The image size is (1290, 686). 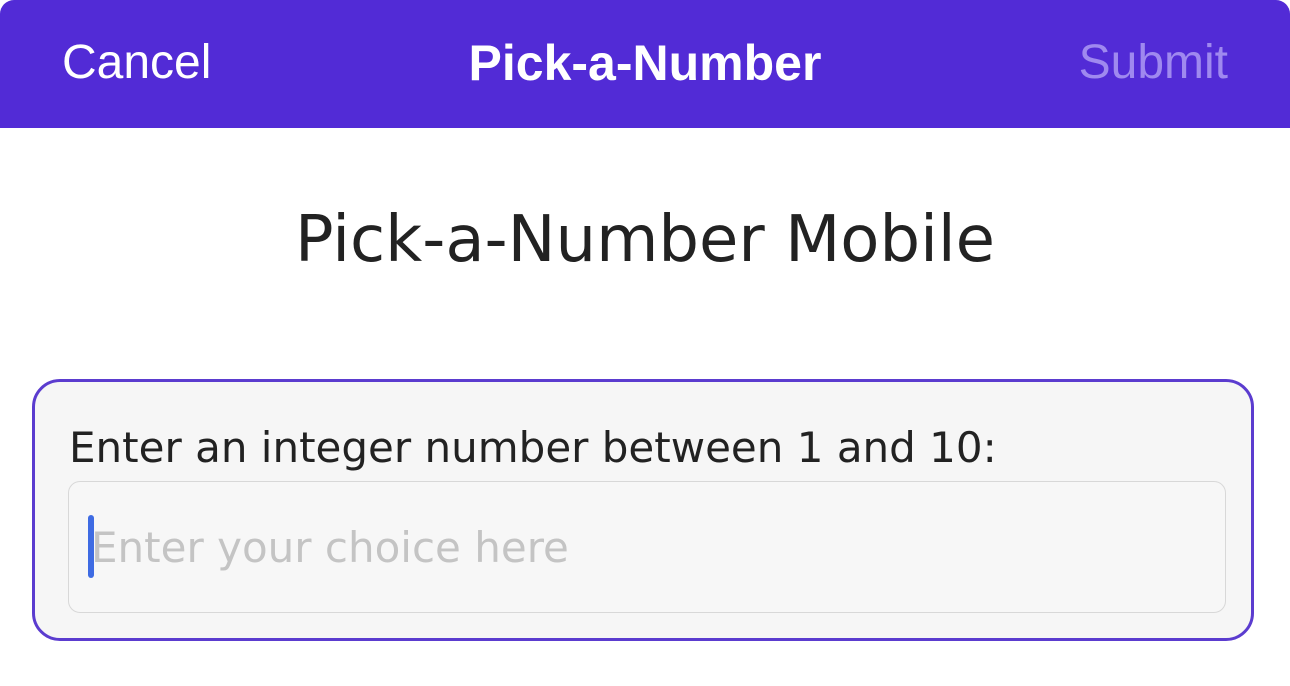 What do you see at coordinates (91, 546) in the screenshot?
I see `text-cursor` at bounding box center [91, 546].